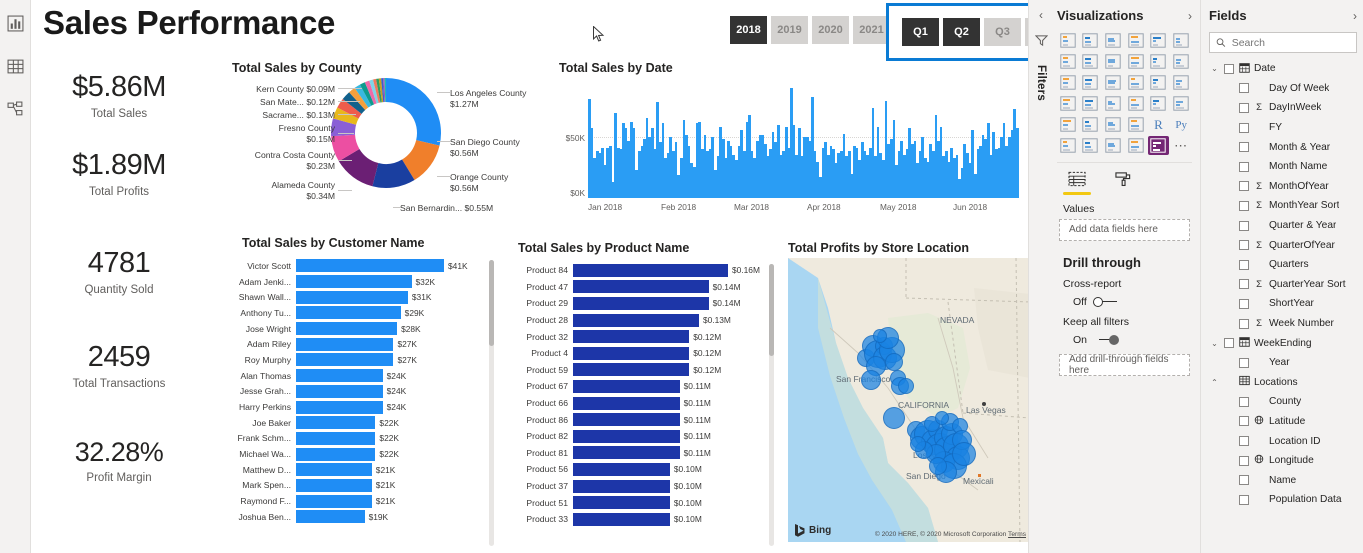 The width and height of the screenshot is (1363, 553). I want to click on field-item-latitude: Latitude, so click(1283, 422).